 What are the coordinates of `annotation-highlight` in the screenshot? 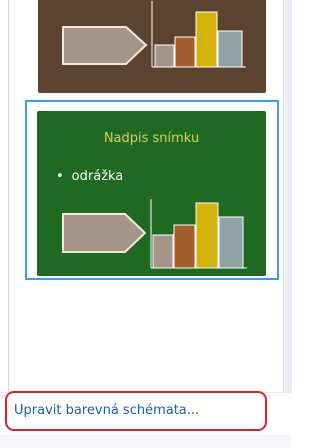 It's located at (136, 411).